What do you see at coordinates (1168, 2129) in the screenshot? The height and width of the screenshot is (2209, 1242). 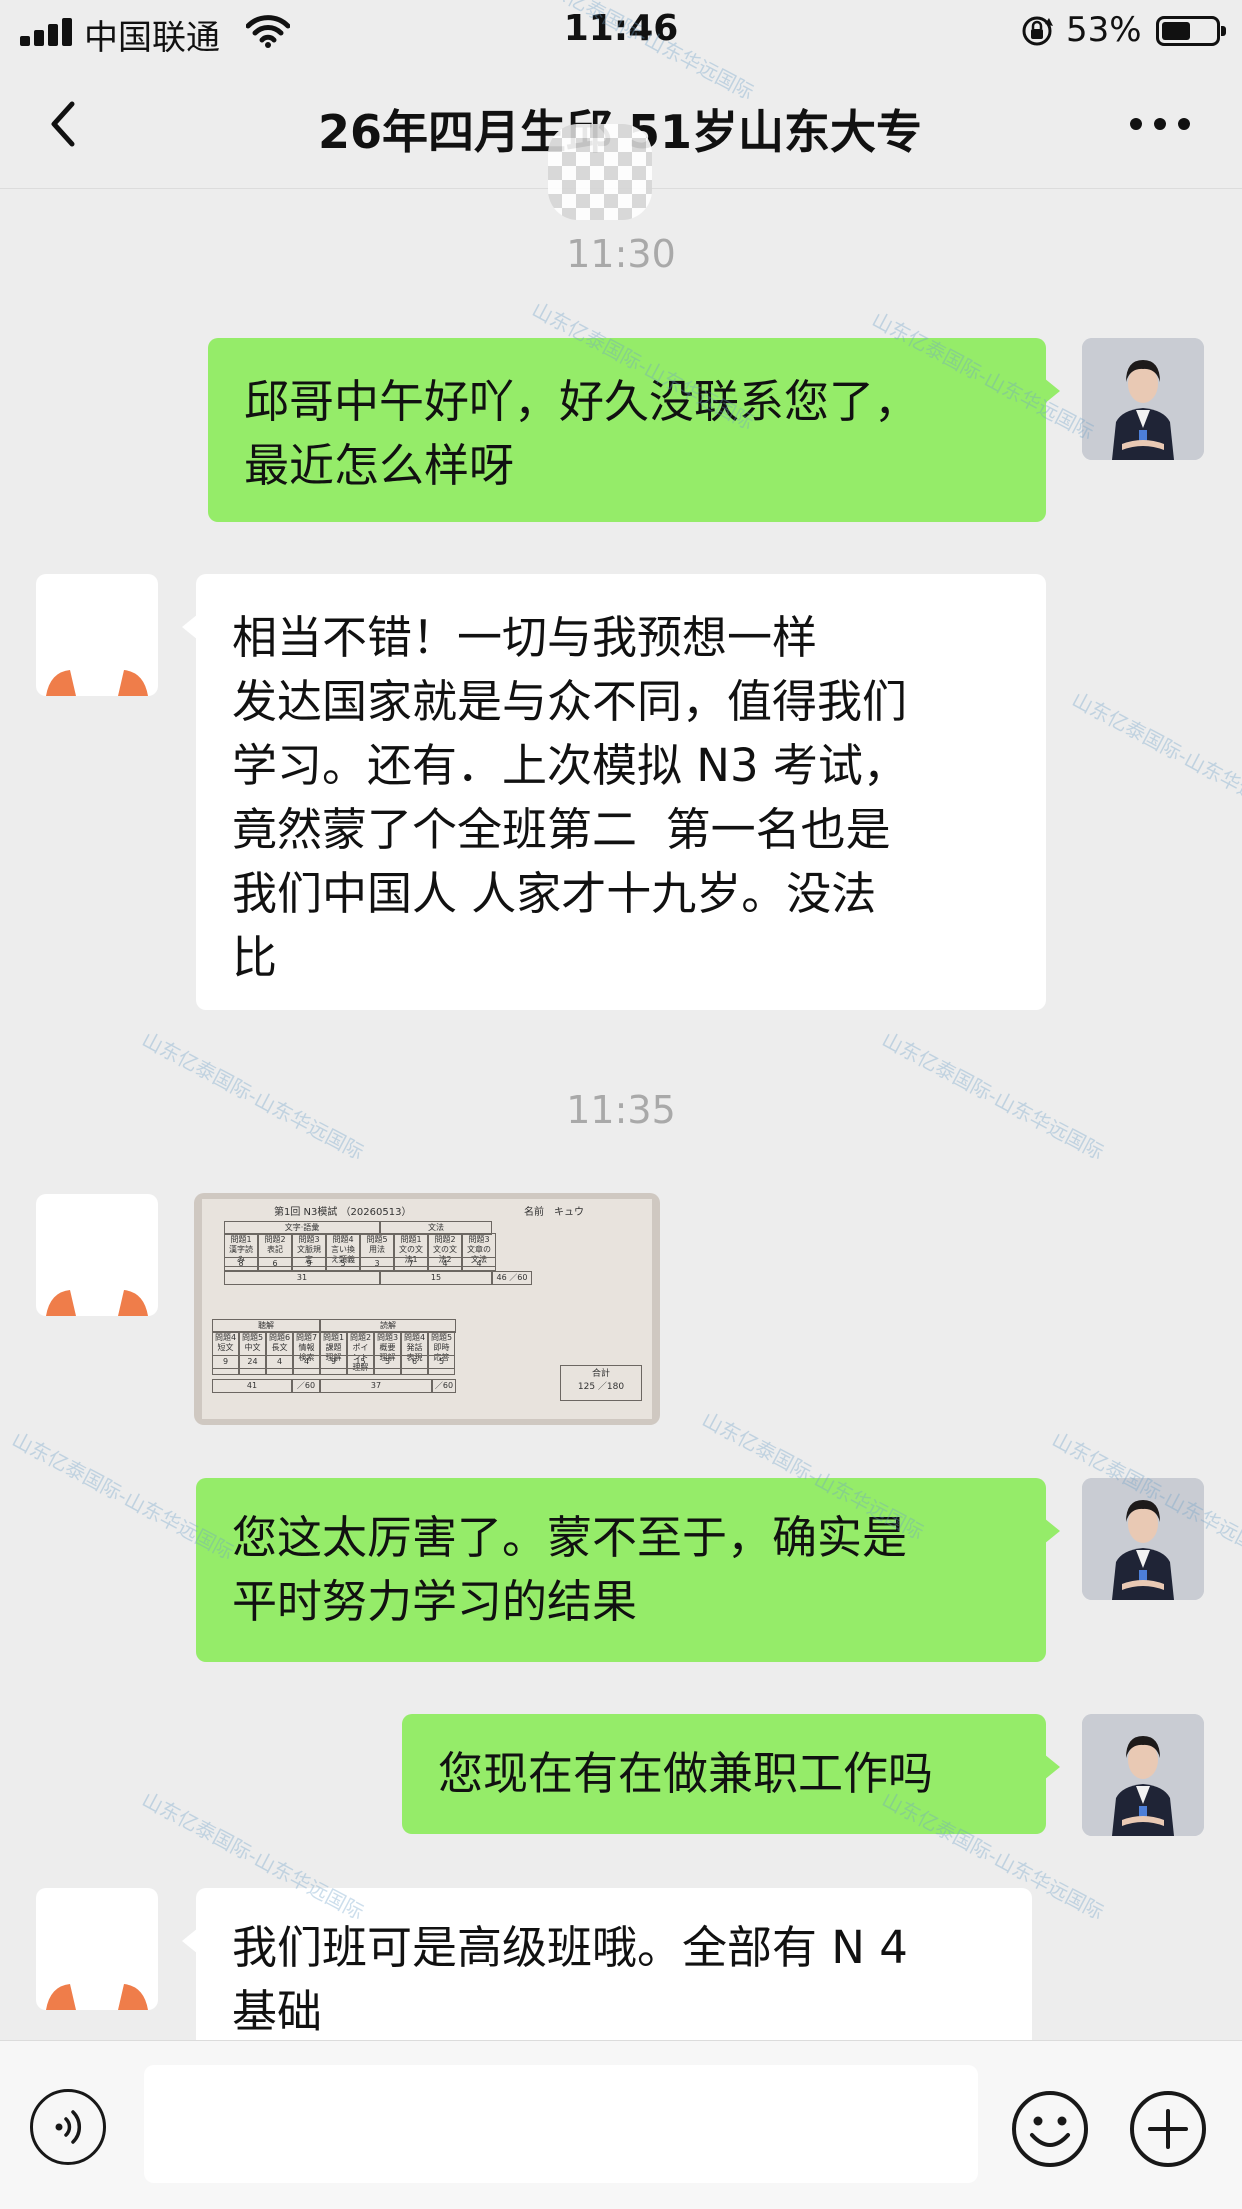 I see `plus-icon` at bounding box center [1168, 2129].